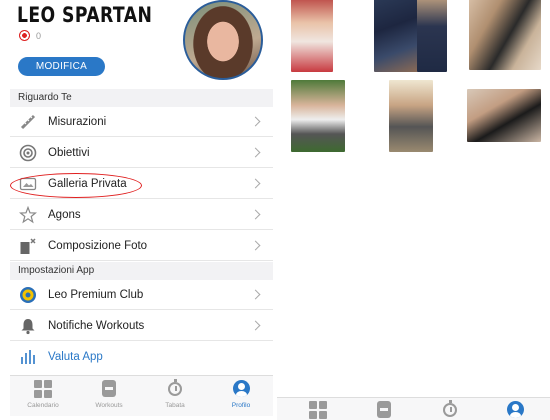 The width and height of the screenshot is (550, 420). Describe the element at coordinates (141, 215) in the screenshot. I see `menu-item-agons: Agons` at that location.